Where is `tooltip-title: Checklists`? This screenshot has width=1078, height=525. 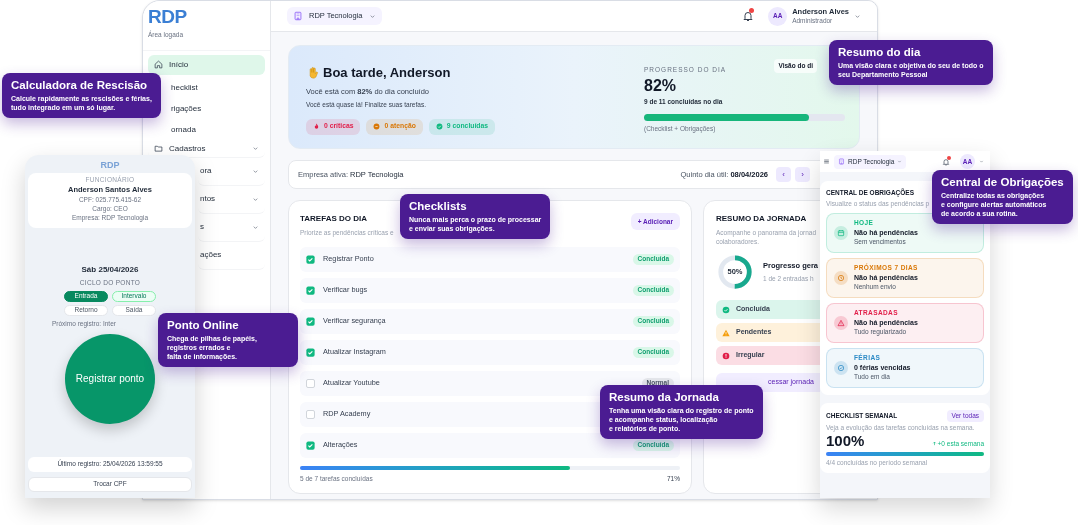 tooltip-title: Checklists is located at coordinates (438, 206).